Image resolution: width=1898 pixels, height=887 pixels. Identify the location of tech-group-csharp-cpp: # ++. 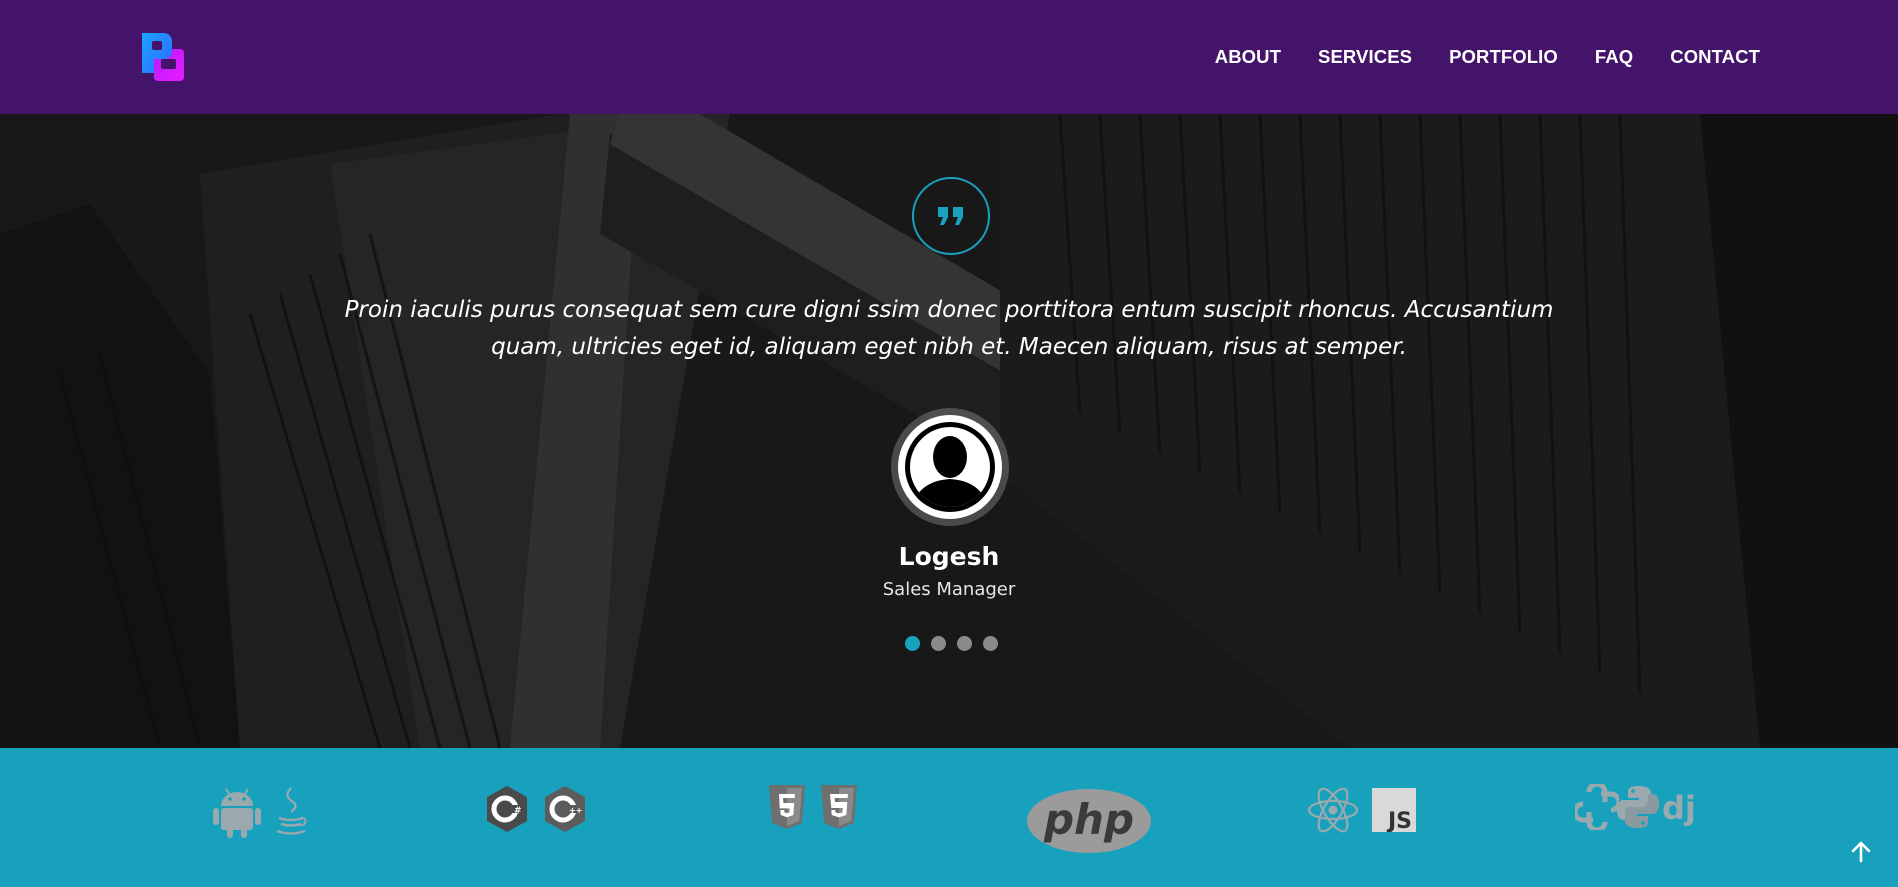
(536, 809).